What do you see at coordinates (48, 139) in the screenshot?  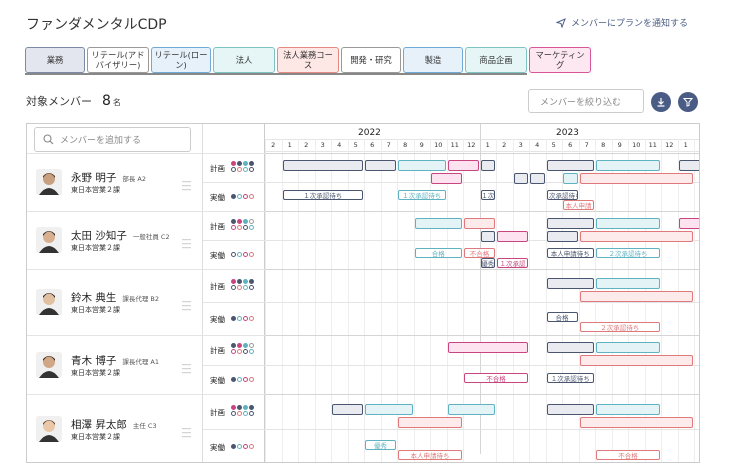 I see `search-icon` at bounding box center [48, 139].